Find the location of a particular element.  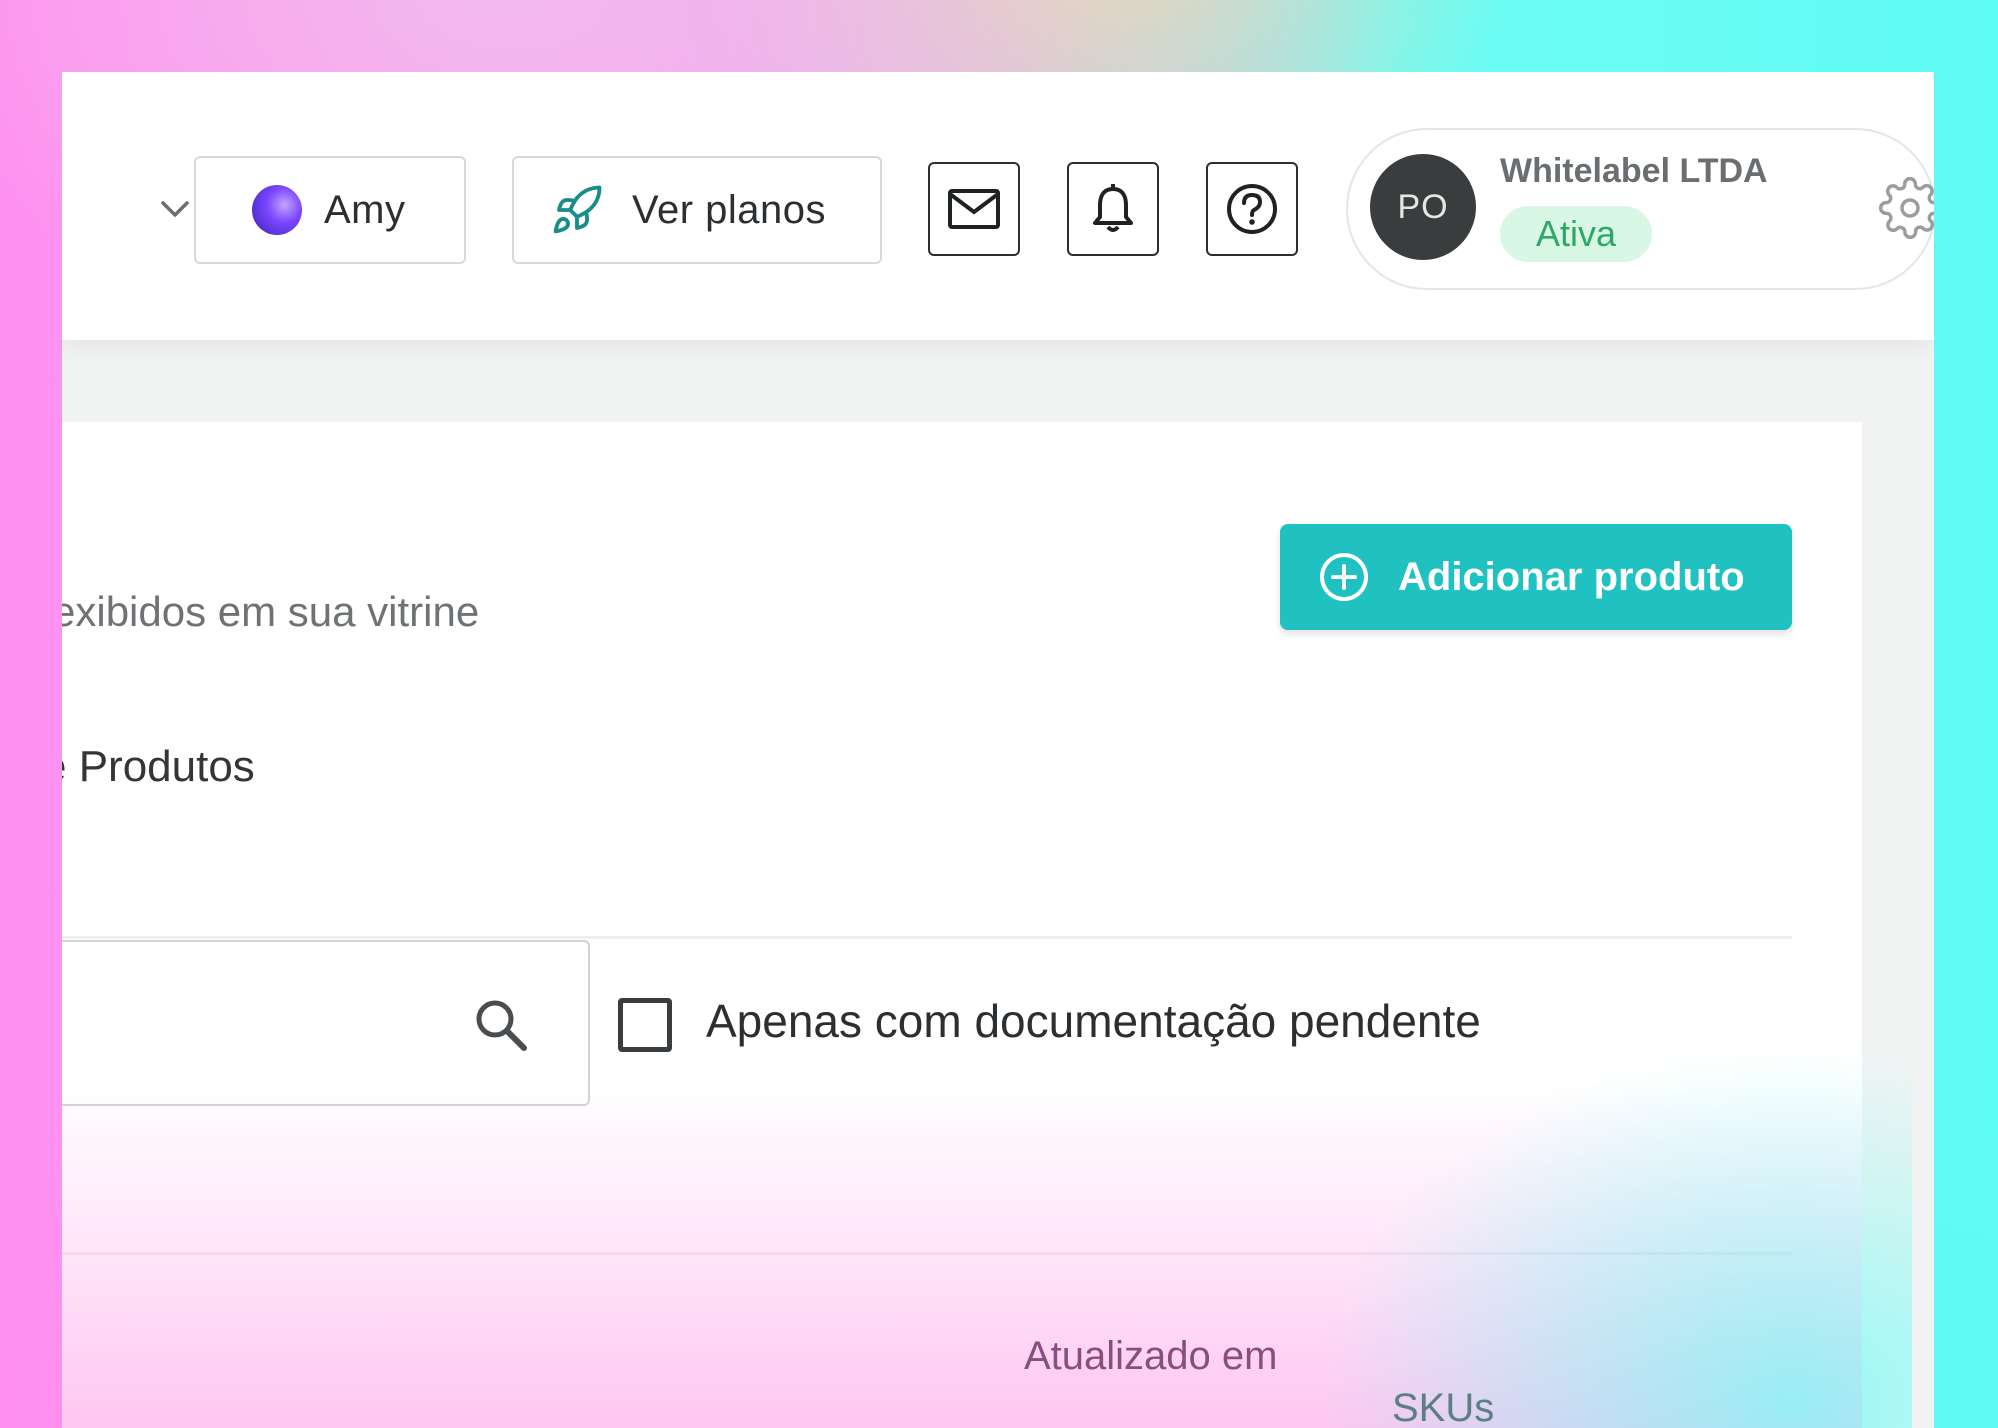

add-product-label: Adicionar produto is located at coordinates (1571, 576).